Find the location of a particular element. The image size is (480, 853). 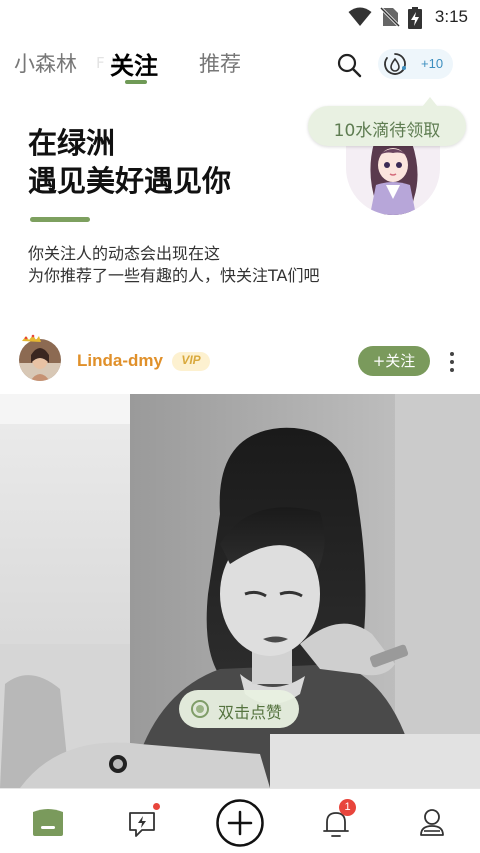

profile-icon is located at coordinates (432, 822).